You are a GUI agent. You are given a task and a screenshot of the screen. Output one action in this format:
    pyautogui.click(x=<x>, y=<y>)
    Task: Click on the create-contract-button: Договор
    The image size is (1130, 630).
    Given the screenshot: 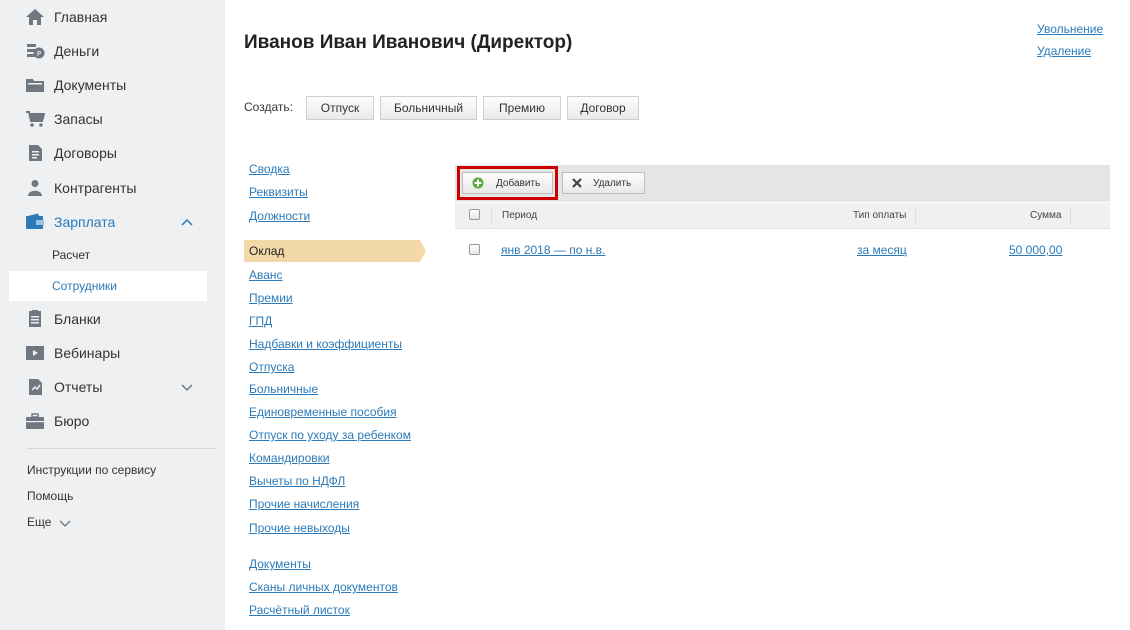 What is the action you would take?
    pyautogui.click(x=603, y=108)
    